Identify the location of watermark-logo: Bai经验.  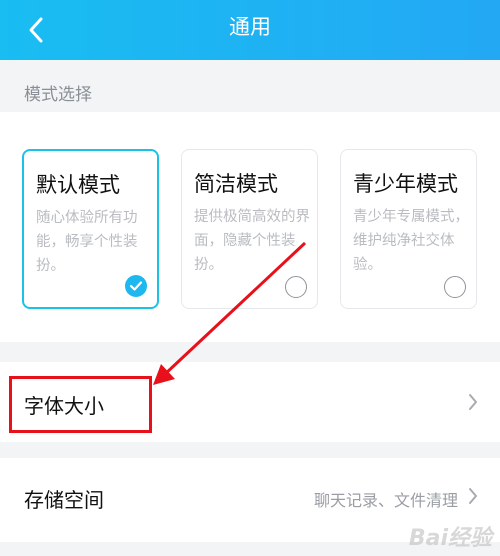
(450, 538).